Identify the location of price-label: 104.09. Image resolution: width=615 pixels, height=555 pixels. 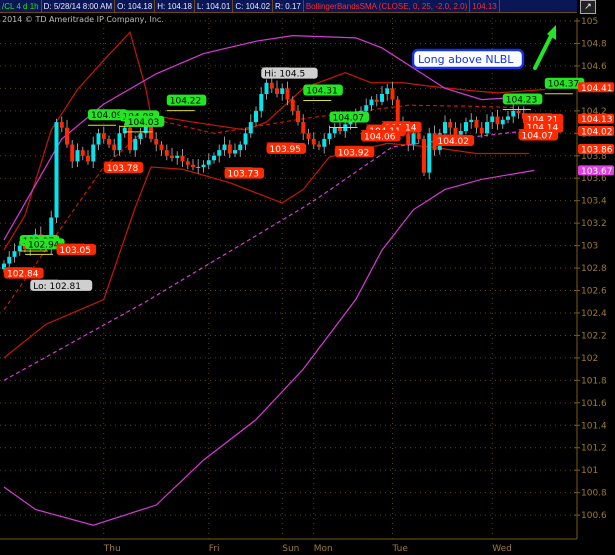
(107, 116).